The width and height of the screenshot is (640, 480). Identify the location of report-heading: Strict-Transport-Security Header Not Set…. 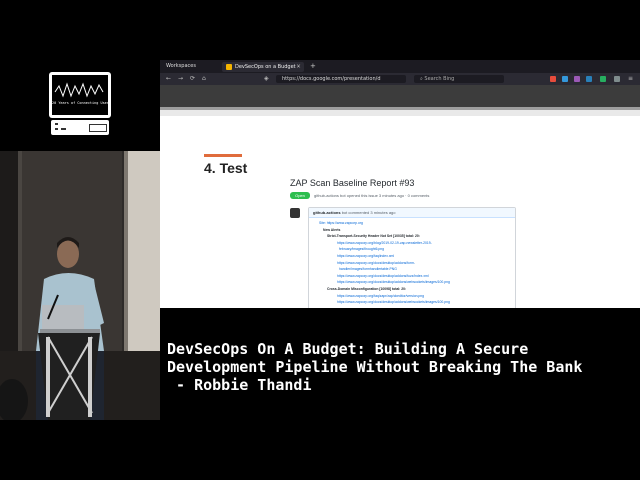
(373, 236).